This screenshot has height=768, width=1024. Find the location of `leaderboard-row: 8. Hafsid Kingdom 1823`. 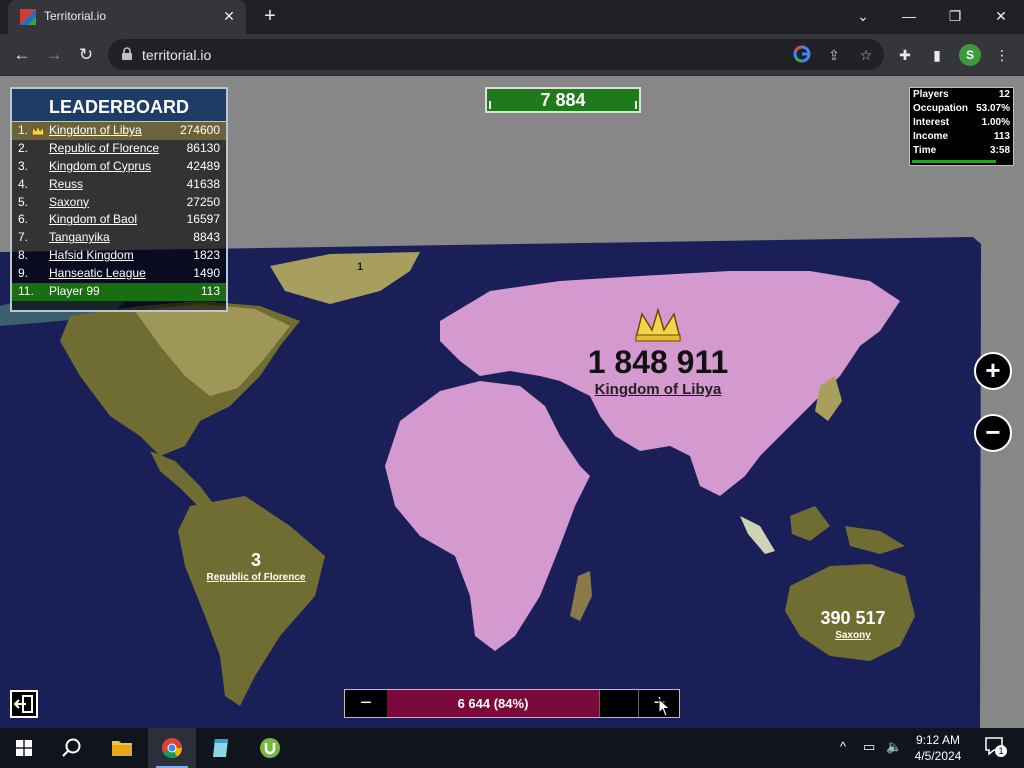

leaderboard-row: 8. Hafsid Kingdom 1823 is located at coordinates (119, 256).